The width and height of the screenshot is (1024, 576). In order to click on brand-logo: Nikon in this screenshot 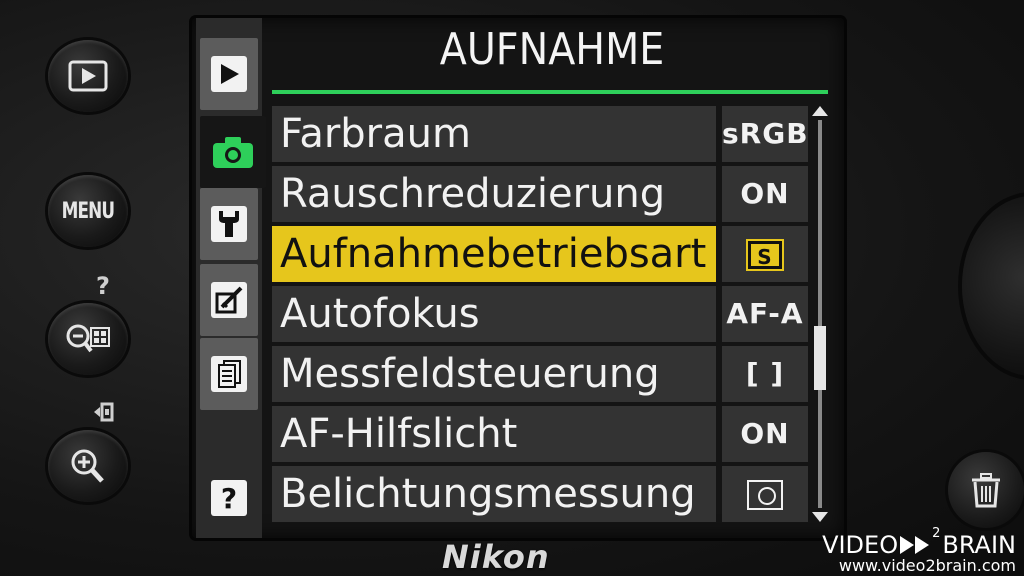, I will do `click(496, 557)`.